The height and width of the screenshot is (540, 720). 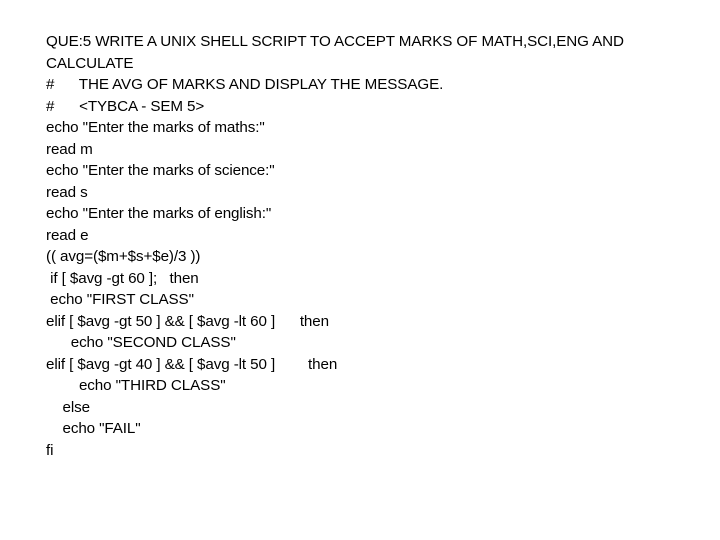 I want to click on code-line-else: else, so click(x=68, y=407).